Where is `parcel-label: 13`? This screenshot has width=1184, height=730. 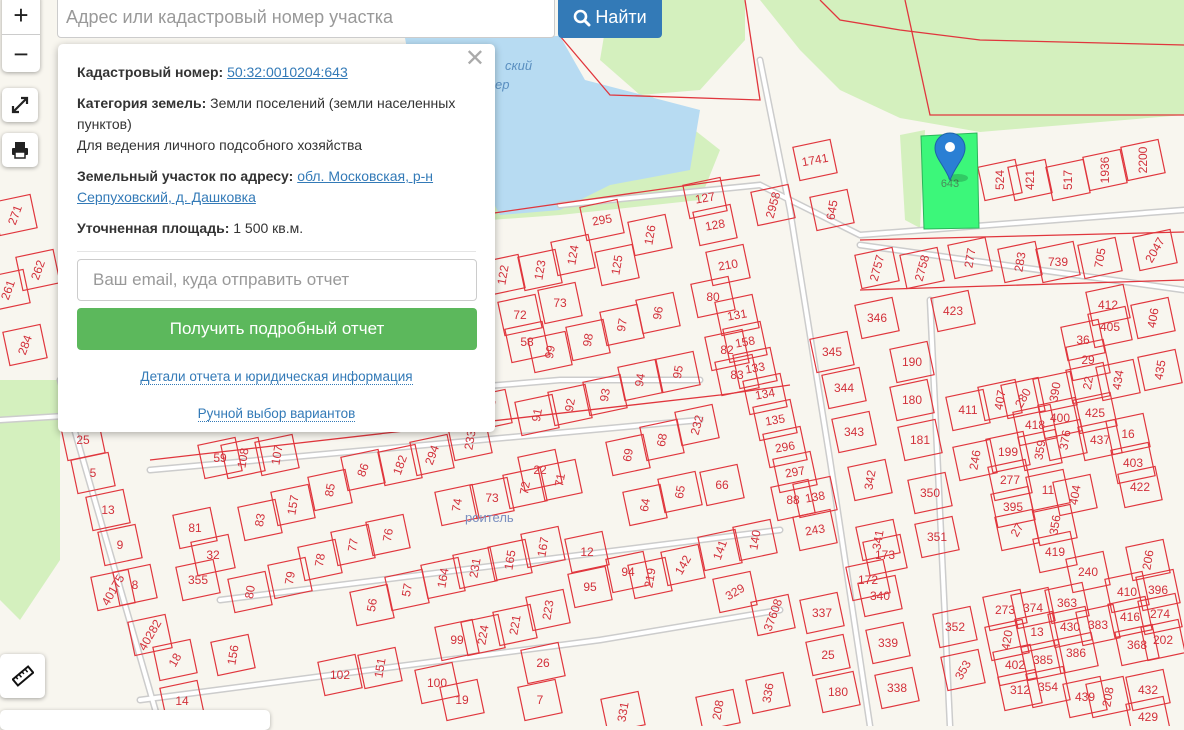 parcel-label: 13 is located at coordinates (1037, 632).